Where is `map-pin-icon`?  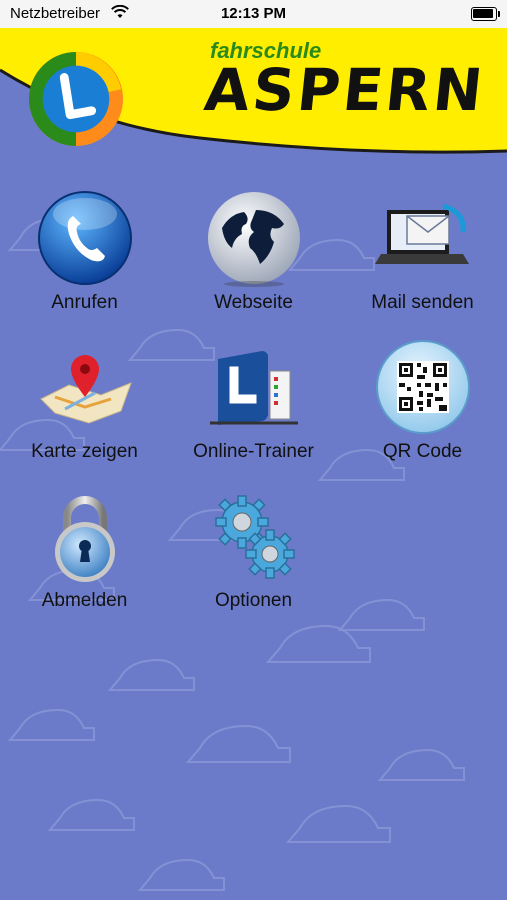
map-pin-icon is located at coordinates (85, 389).